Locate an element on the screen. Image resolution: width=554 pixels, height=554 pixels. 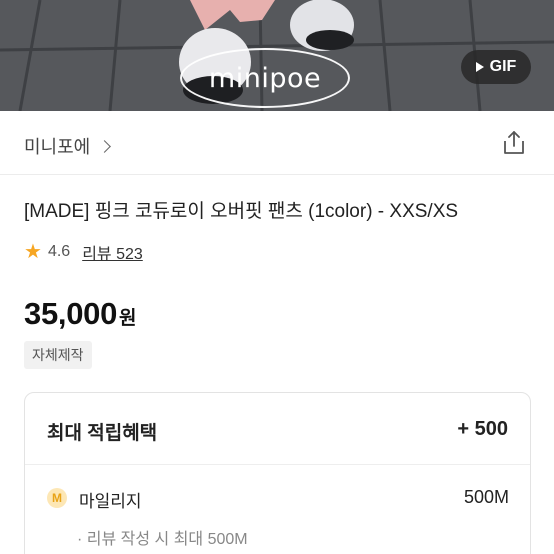
shop-bar: 미니포에 is located at coordinates (277, 143).